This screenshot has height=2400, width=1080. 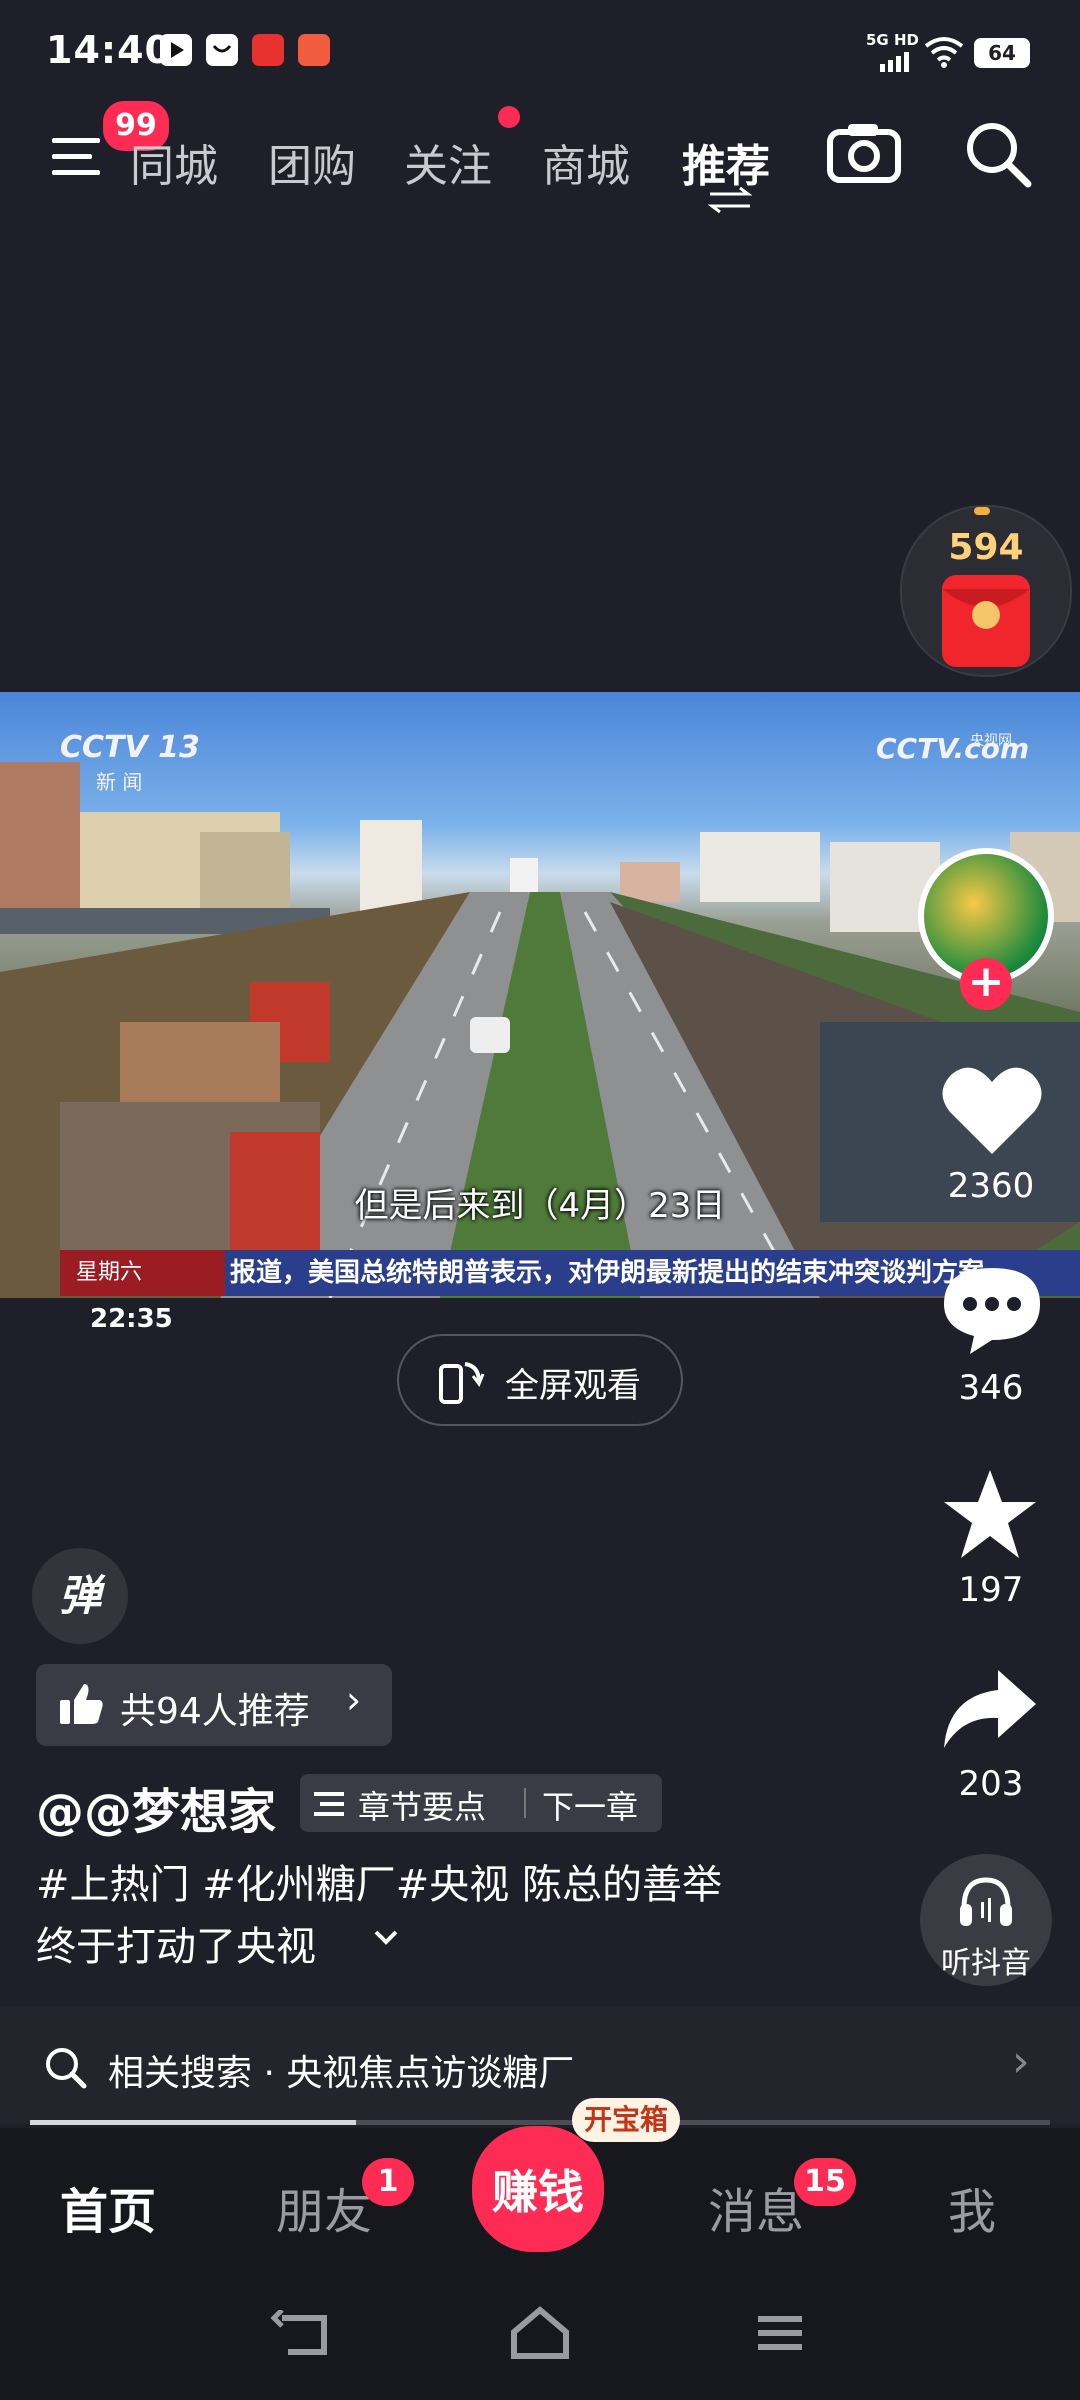 I want to click on recommend-chip: 共94人推荐 ›, so click(x=214, y=1705).